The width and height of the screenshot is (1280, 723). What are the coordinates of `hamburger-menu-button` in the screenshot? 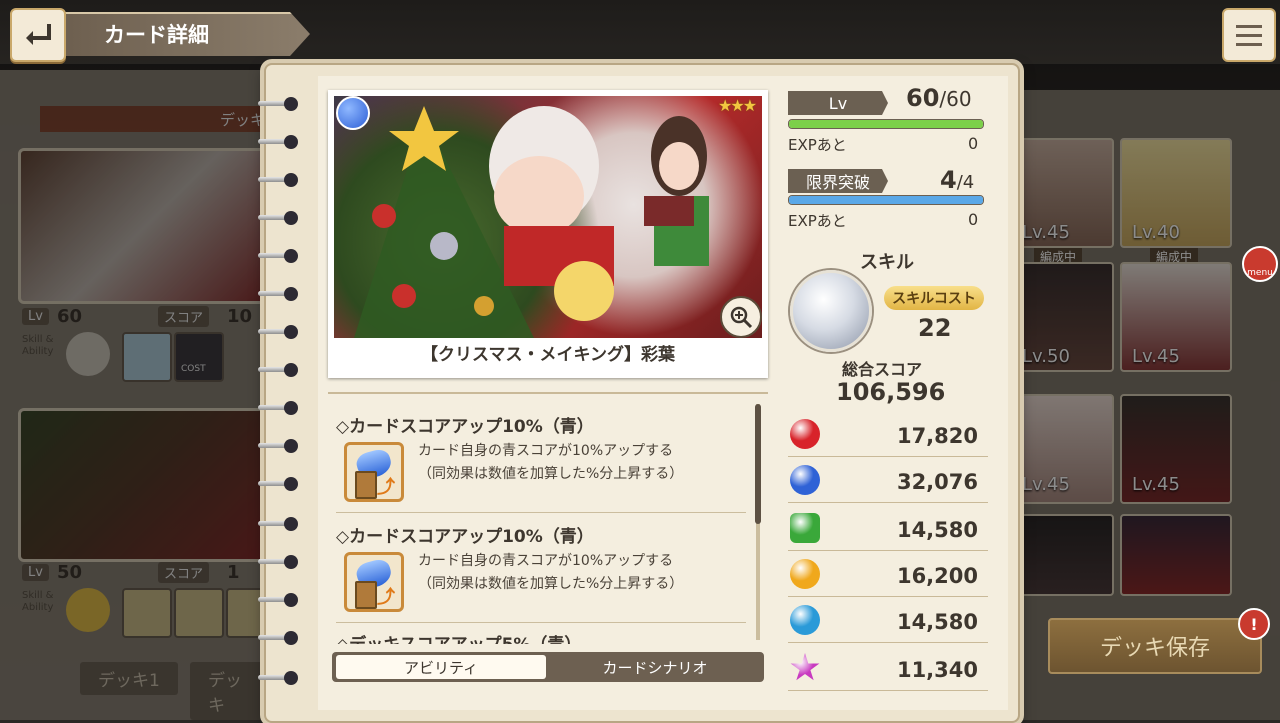 It's located at (1249, 35).